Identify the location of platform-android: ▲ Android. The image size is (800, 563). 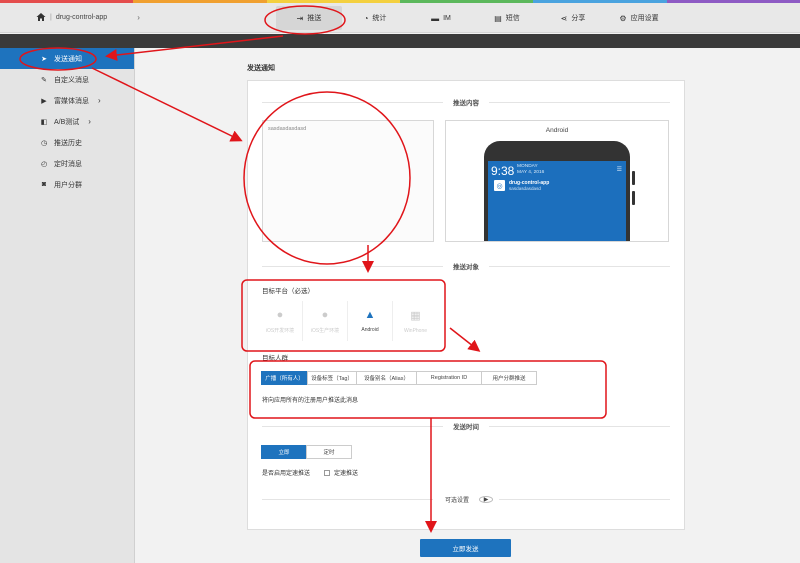
(370, 321).